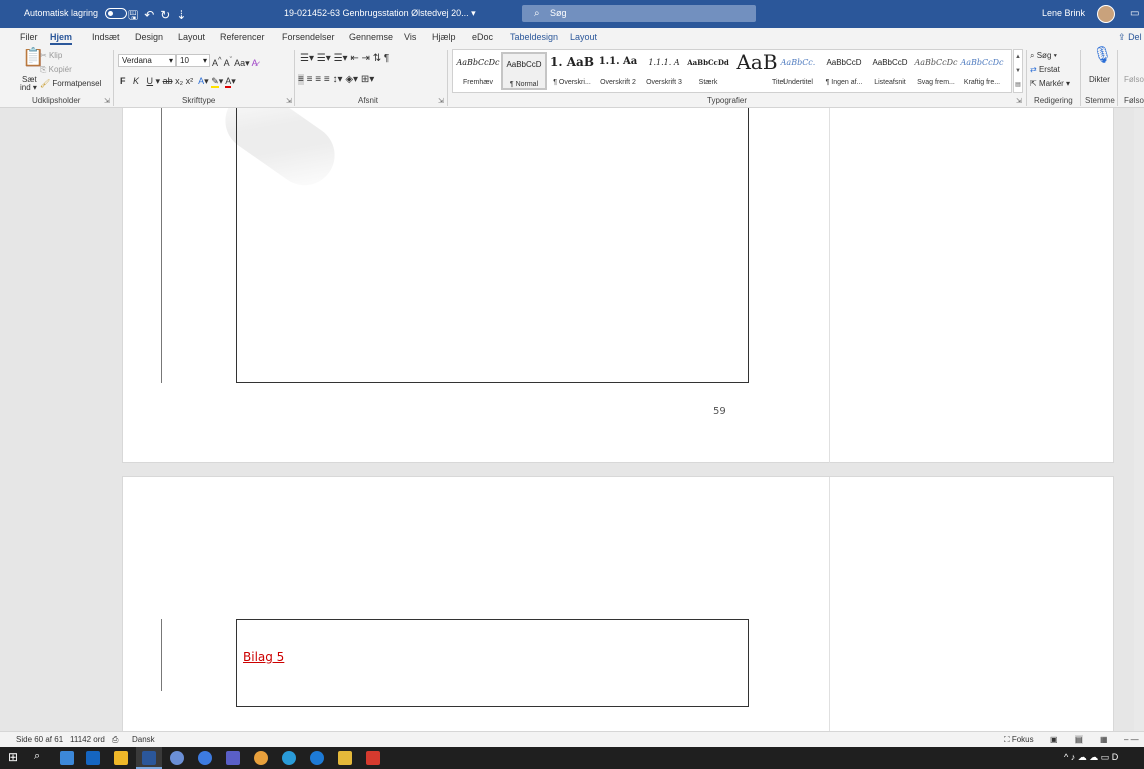  Describe the element at coordinates (1130, 37) in the screenshot. I see `share-button: ⇪ Del` at that location.